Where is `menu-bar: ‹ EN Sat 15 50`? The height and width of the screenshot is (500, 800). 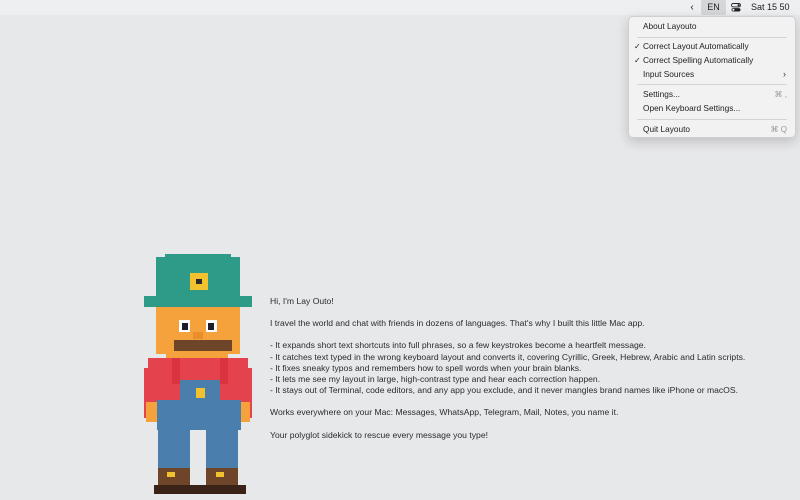 menu-bar: ‹ EN Sat 15 50 is located at coordinates (400, 7).